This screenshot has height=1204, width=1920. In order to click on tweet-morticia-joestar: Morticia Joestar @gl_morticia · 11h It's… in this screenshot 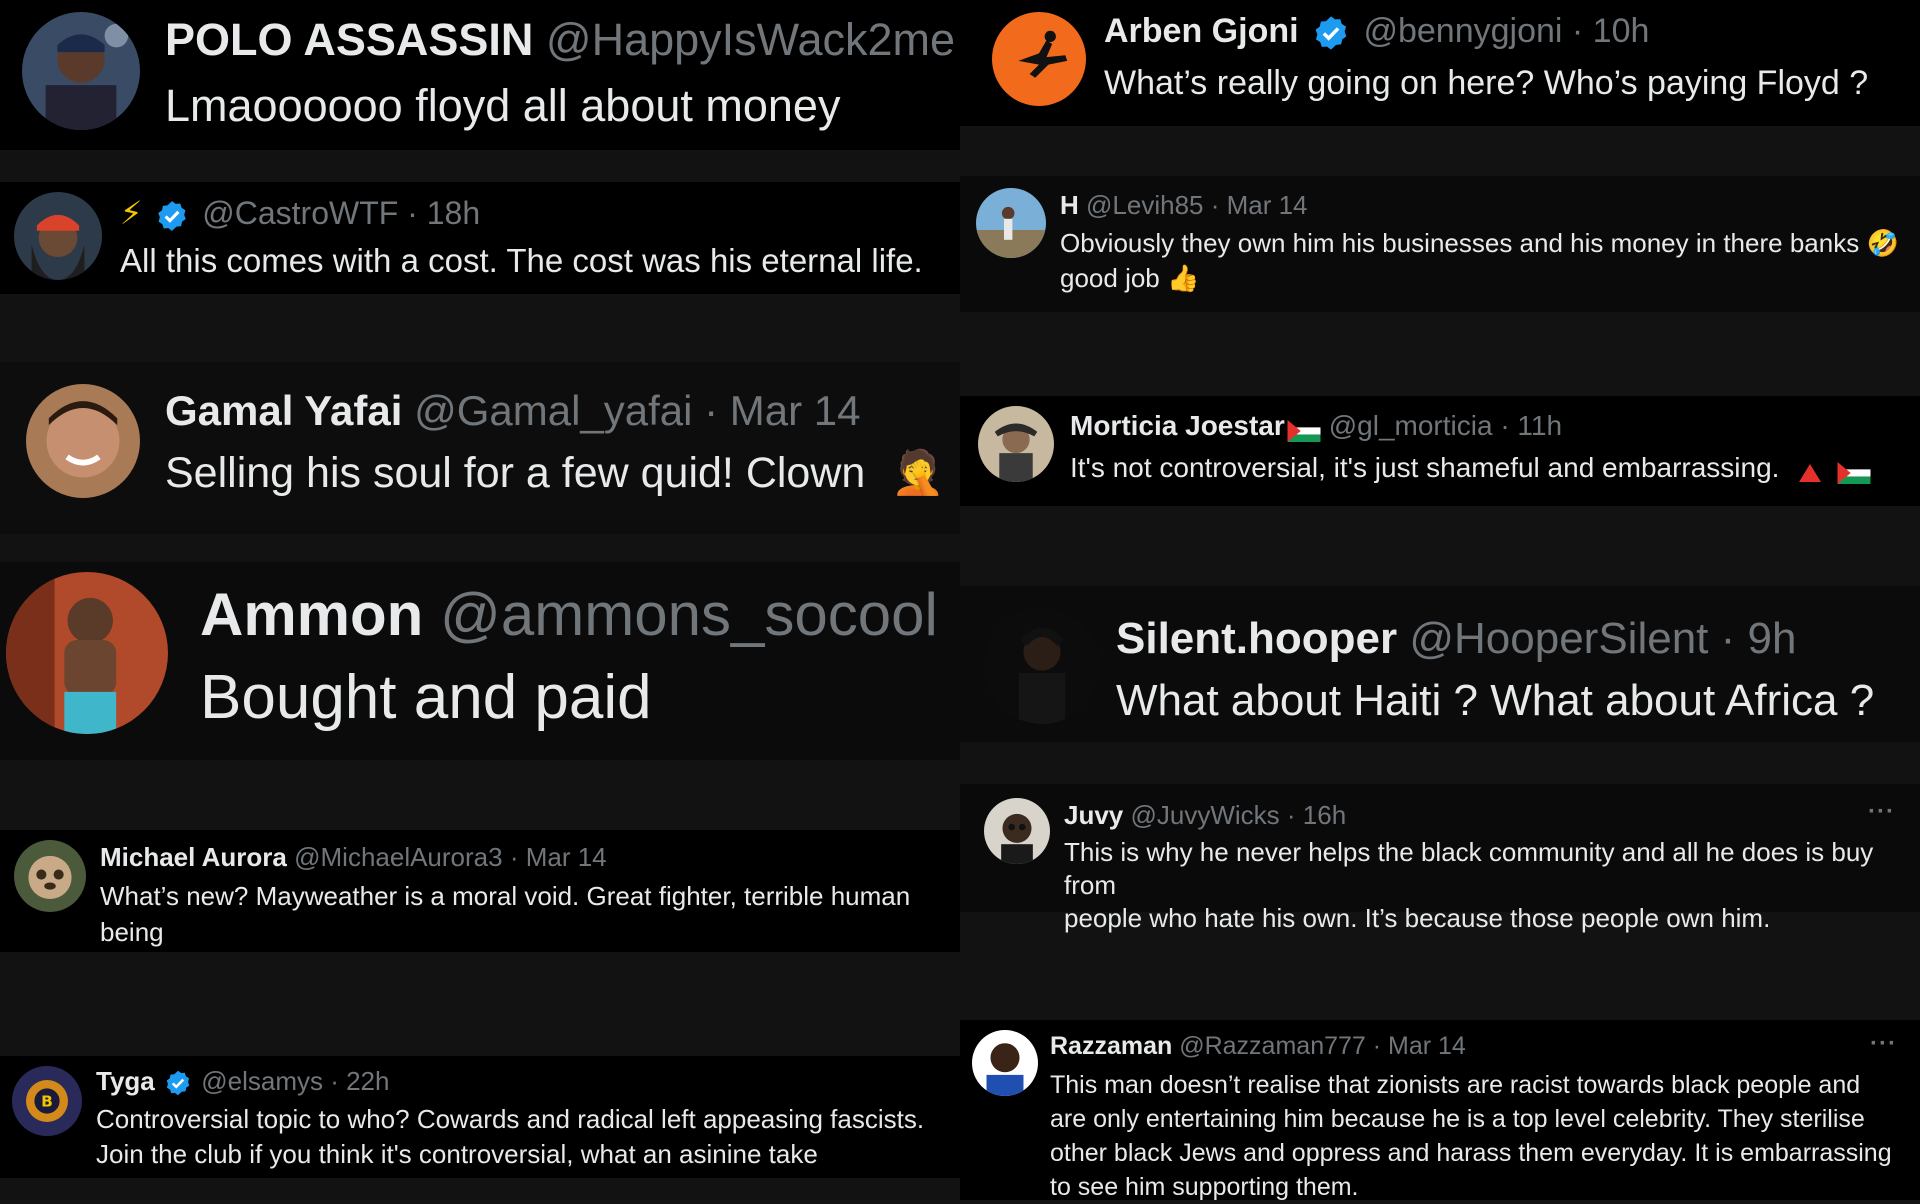, I will do `click(1440, 451)`.